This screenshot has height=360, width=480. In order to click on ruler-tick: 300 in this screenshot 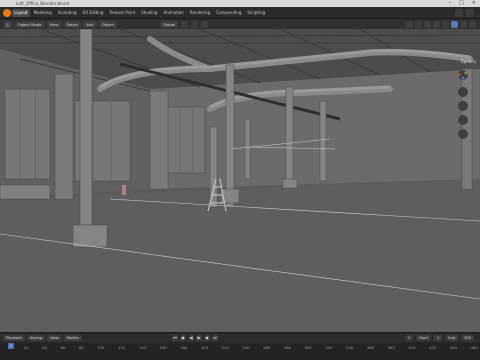, I will do `click(308, 347)`.